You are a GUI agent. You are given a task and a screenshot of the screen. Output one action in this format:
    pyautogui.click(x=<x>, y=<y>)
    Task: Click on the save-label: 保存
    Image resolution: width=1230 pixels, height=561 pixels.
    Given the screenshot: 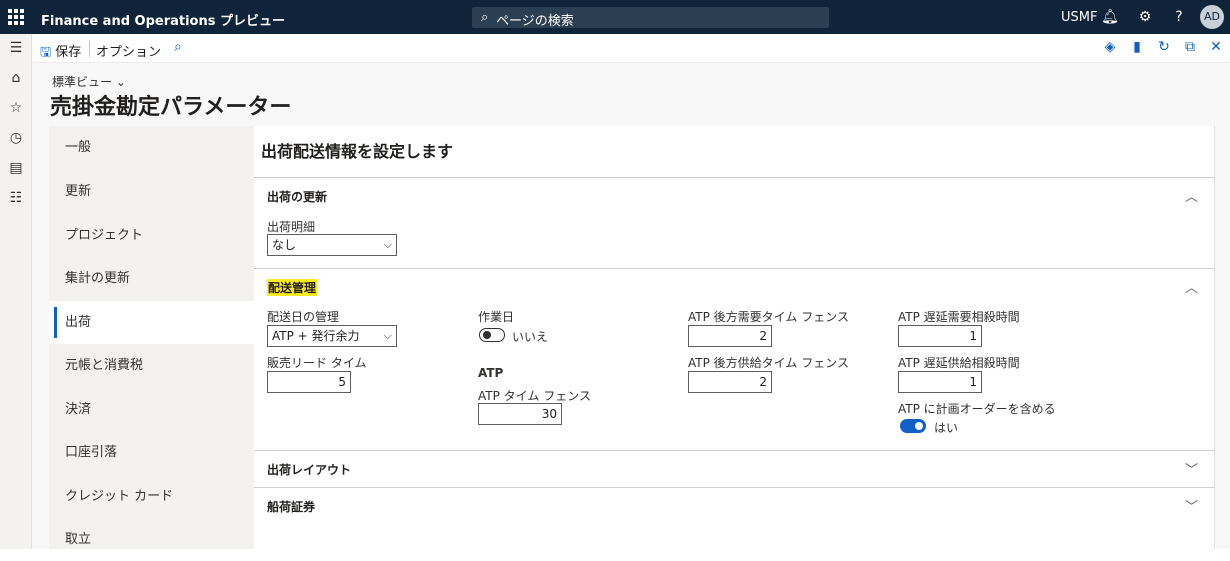 What is the action you would take?
    pyautogui.click(x=68, y=52)
    